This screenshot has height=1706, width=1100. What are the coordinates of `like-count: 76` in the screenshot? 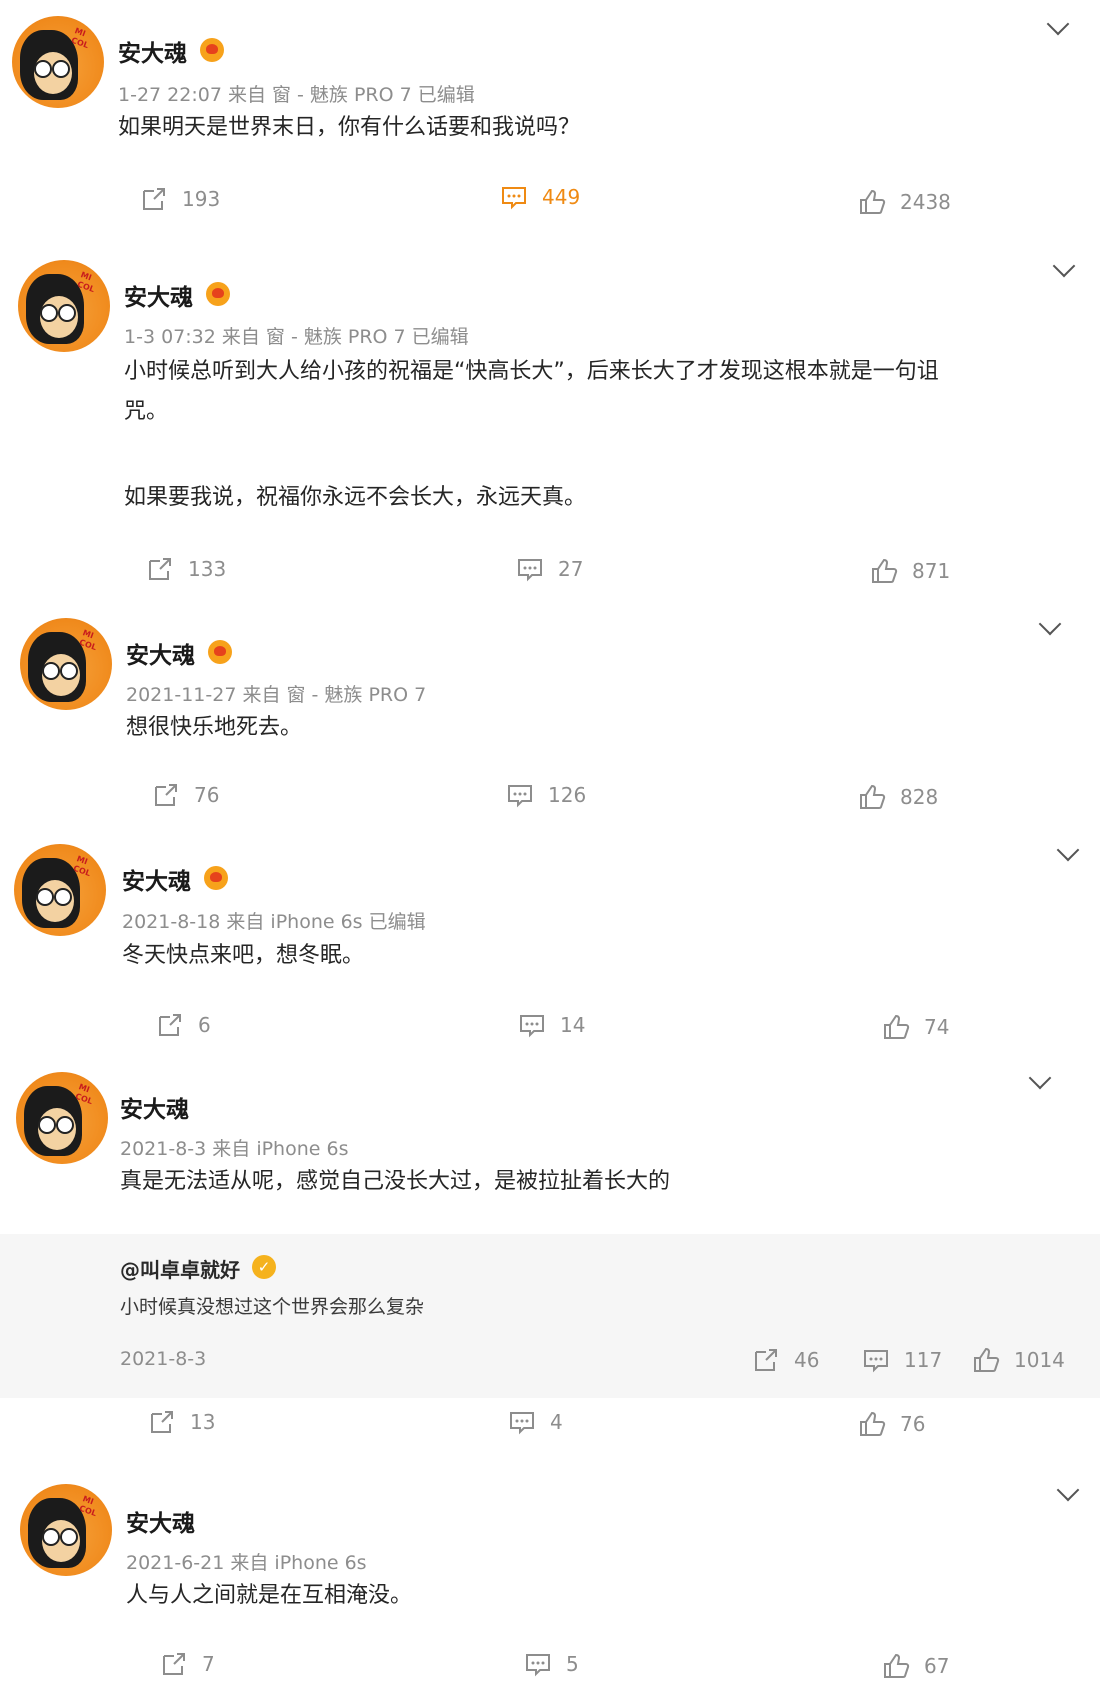 It's located at (913, 1424).